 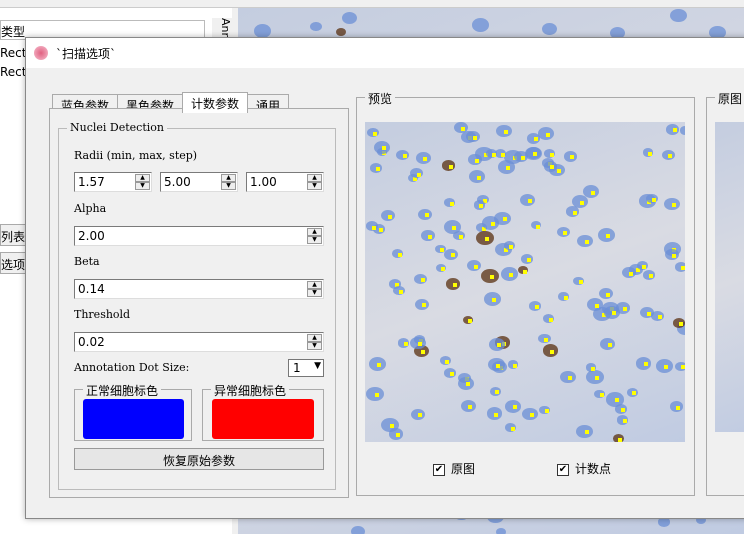 What do you see at coordinates (372, 4) in the screenshot?
I see `background-toolbar` at bounding box center [372, 4].